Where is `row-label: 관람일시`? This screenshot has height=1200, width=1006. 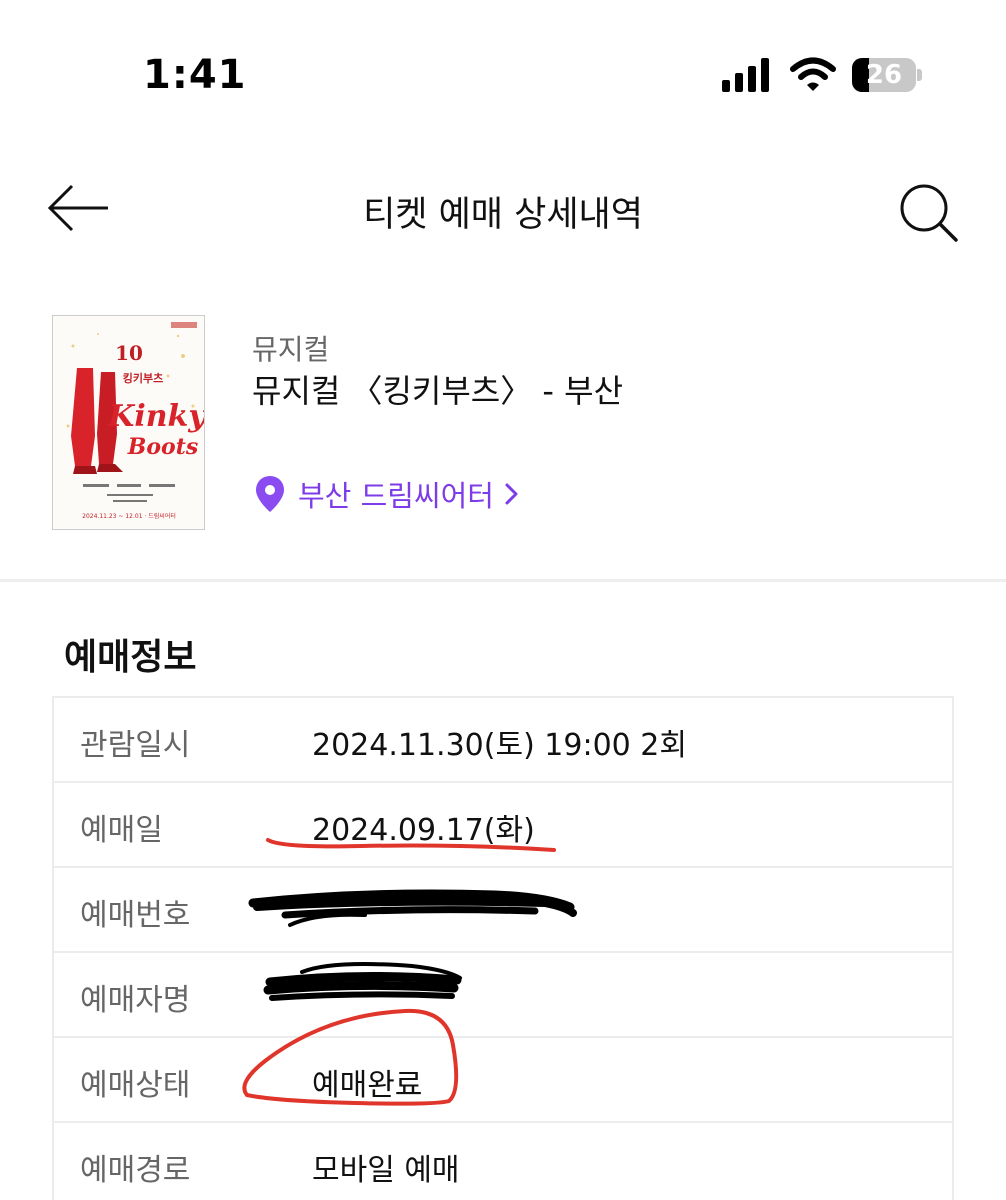 row-label: 관람일시 is located at coordinates (135, 745).